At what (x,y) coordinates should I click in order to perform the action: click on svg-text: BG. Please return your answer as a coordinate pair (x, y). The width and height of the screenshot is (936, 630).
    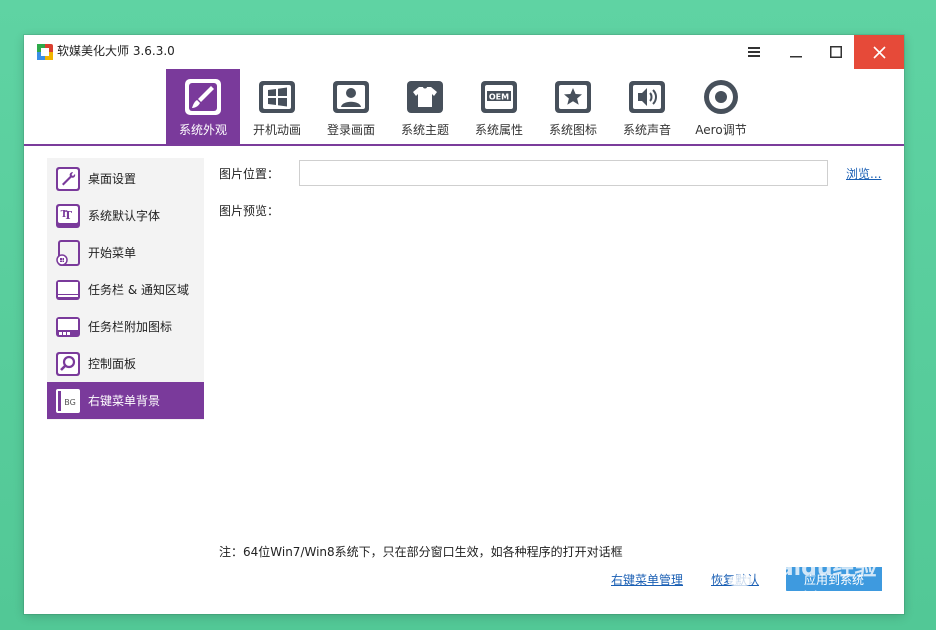
    Looking at the image, I should click on (70, 402).